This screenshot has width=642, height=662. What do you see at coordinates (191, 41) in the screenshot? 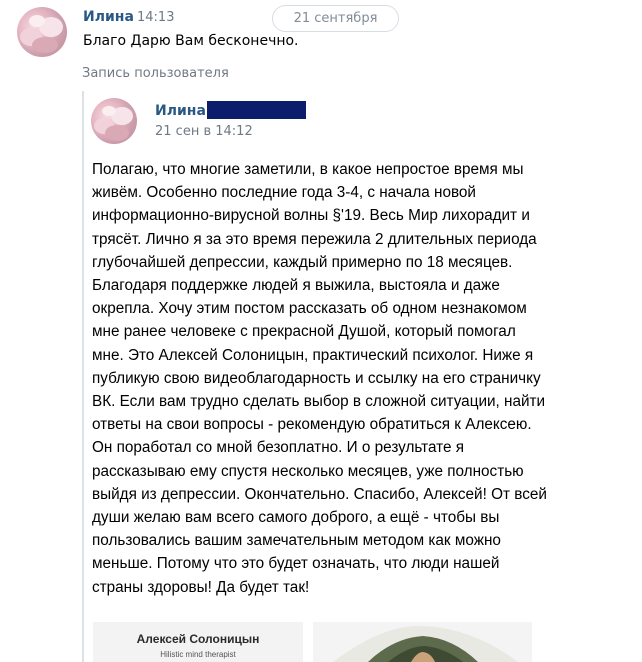
I see `message-text: Благо Дарю Вам бесконечно.` at bounding box center [191, 41].